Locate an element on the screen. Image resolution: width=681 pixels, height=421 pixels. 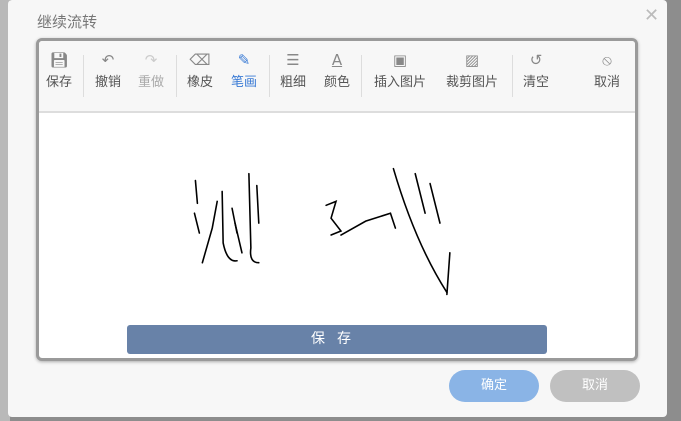
tool-label: 颜色 is located at coordinates (337, 82).